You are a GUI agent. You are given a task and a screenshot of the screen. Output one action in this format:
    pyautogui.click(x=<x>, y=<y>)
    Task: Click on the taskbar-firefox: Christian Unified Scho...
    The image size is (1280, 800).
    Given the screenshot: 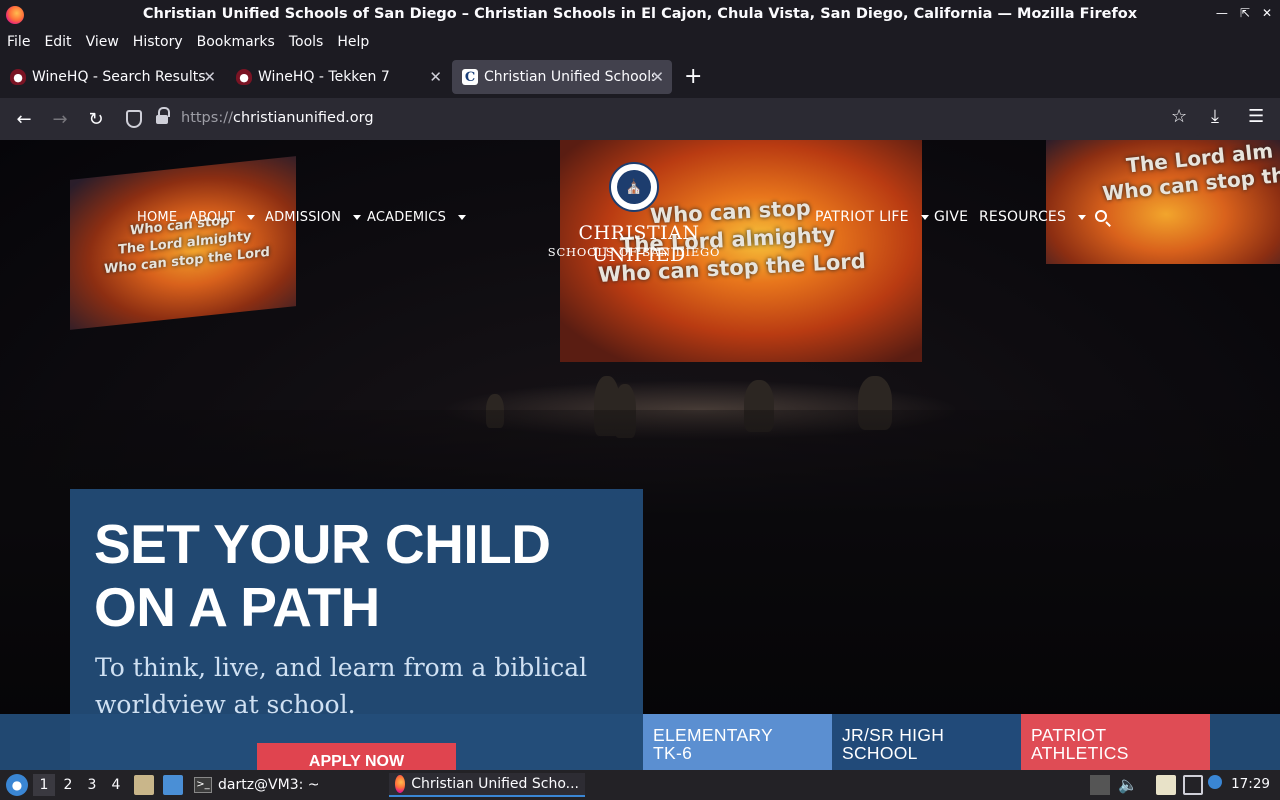 What is the action you would take?
    pyautogui.click(x=487, y=785)
    